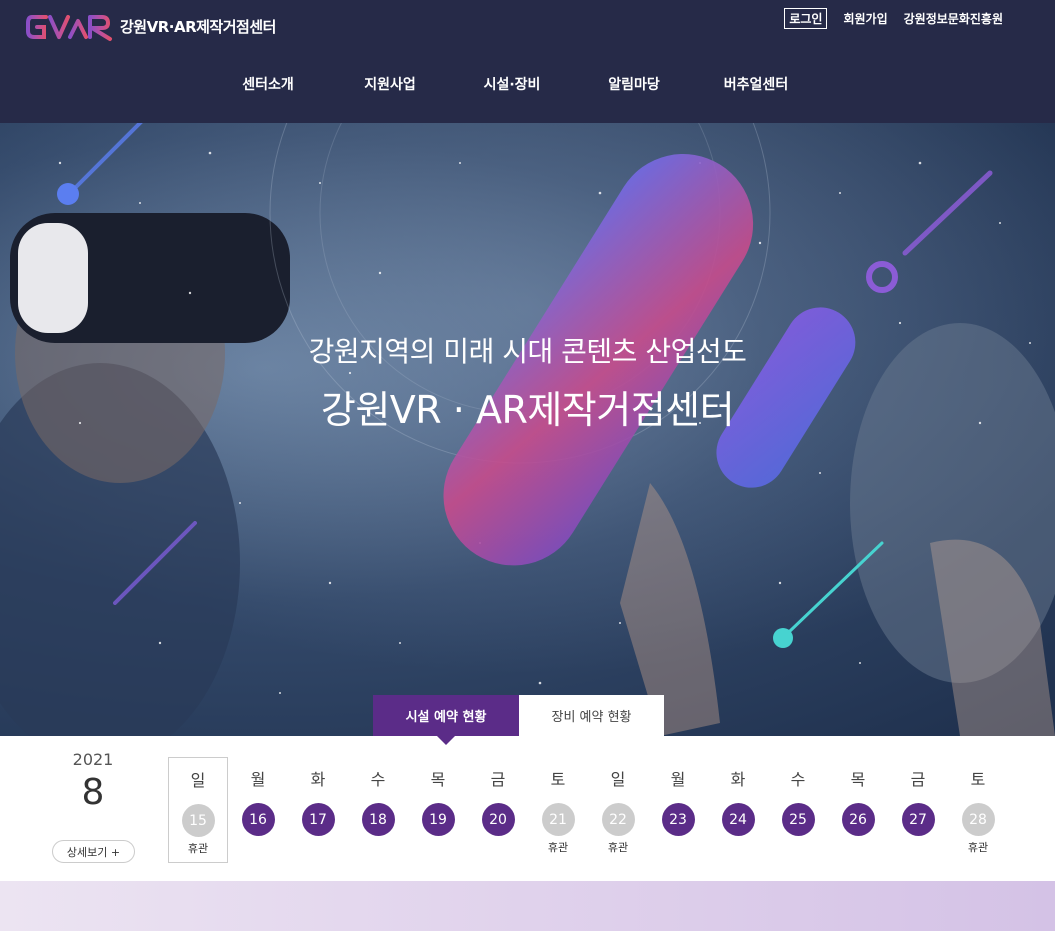 Image resolution: width=1055 pixels, height=931 pixels. What do you see at coordinates (378, 819) in the screenshot?
I see `day-date: 18` at bounding box center [378, 819].